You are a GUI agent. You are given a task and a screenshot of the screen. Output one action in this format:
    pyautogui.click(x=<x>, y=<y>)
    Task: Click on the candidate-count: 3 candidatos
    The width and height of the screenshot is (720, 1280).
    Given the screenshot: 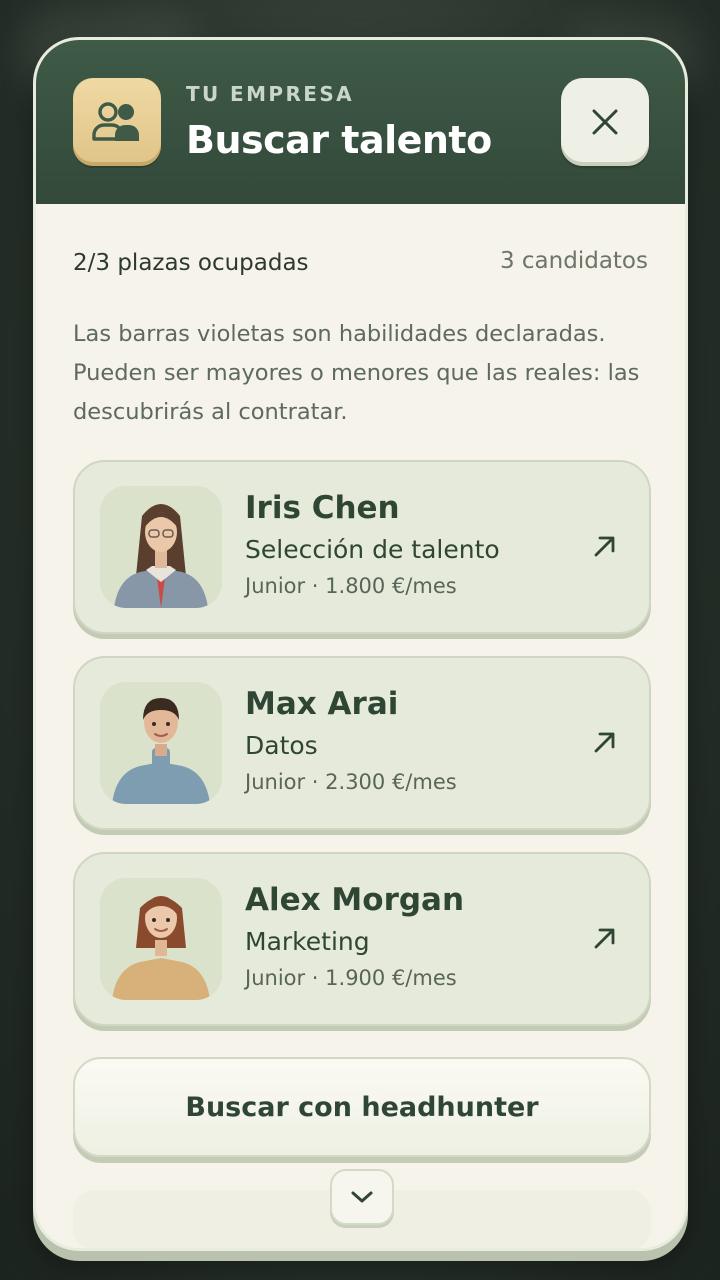 What is the action you would take?
    pyautogui.click(x=573, y=261)
    